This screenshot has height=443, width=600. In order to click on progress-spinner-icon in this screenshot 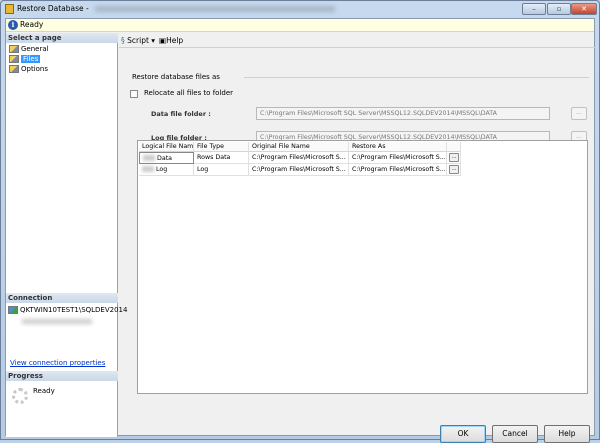, I will do `click(20, 396)`.